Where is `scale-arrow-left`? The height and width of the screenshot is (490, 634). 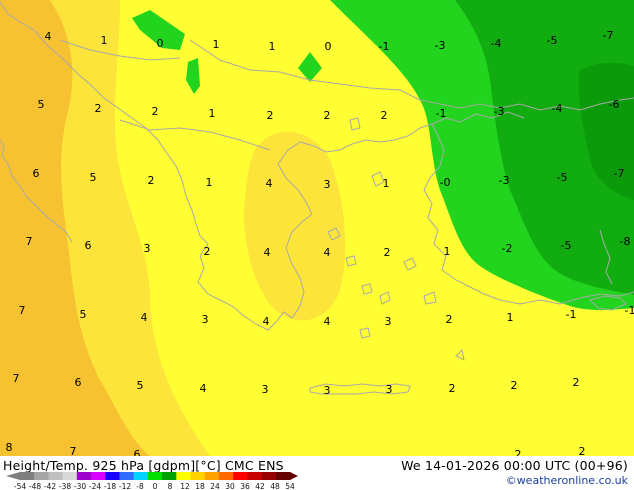 scale-arrow-left is located at coordinates (13, 476).